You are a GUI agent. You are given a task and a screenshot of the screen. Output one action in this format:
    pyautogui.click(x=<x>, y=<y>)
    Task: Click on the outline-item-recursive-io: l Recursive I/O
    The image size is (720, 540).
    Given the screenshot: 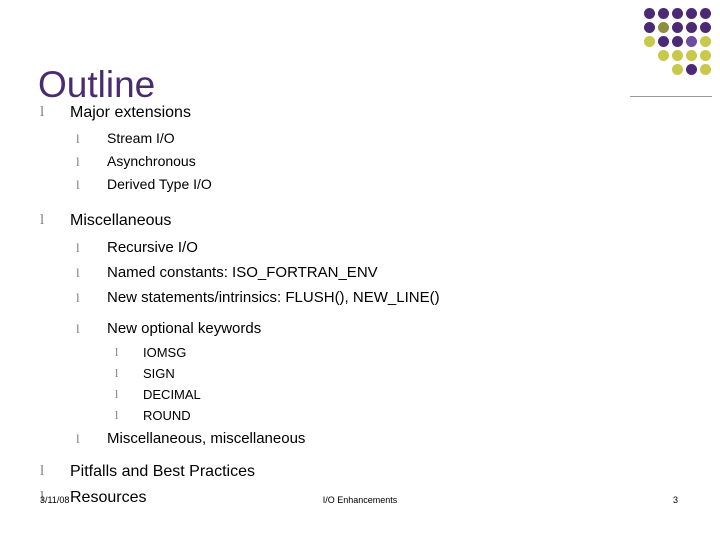 What is the action you would take?
    pyautogui.click(x=384, y=247)
    